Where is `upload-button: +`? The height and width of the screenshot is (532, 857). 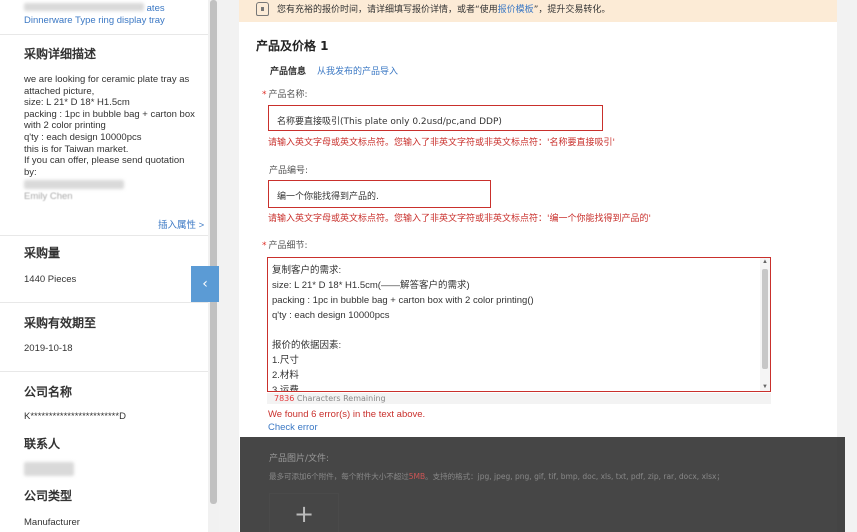
upload-button: + is located at coordinates (304, 512).